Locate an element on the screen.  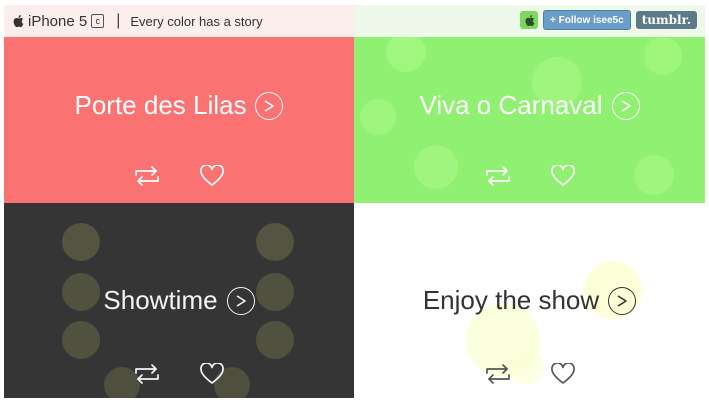
tumblr-button: tumblr. is located at coordinates (666, 20).